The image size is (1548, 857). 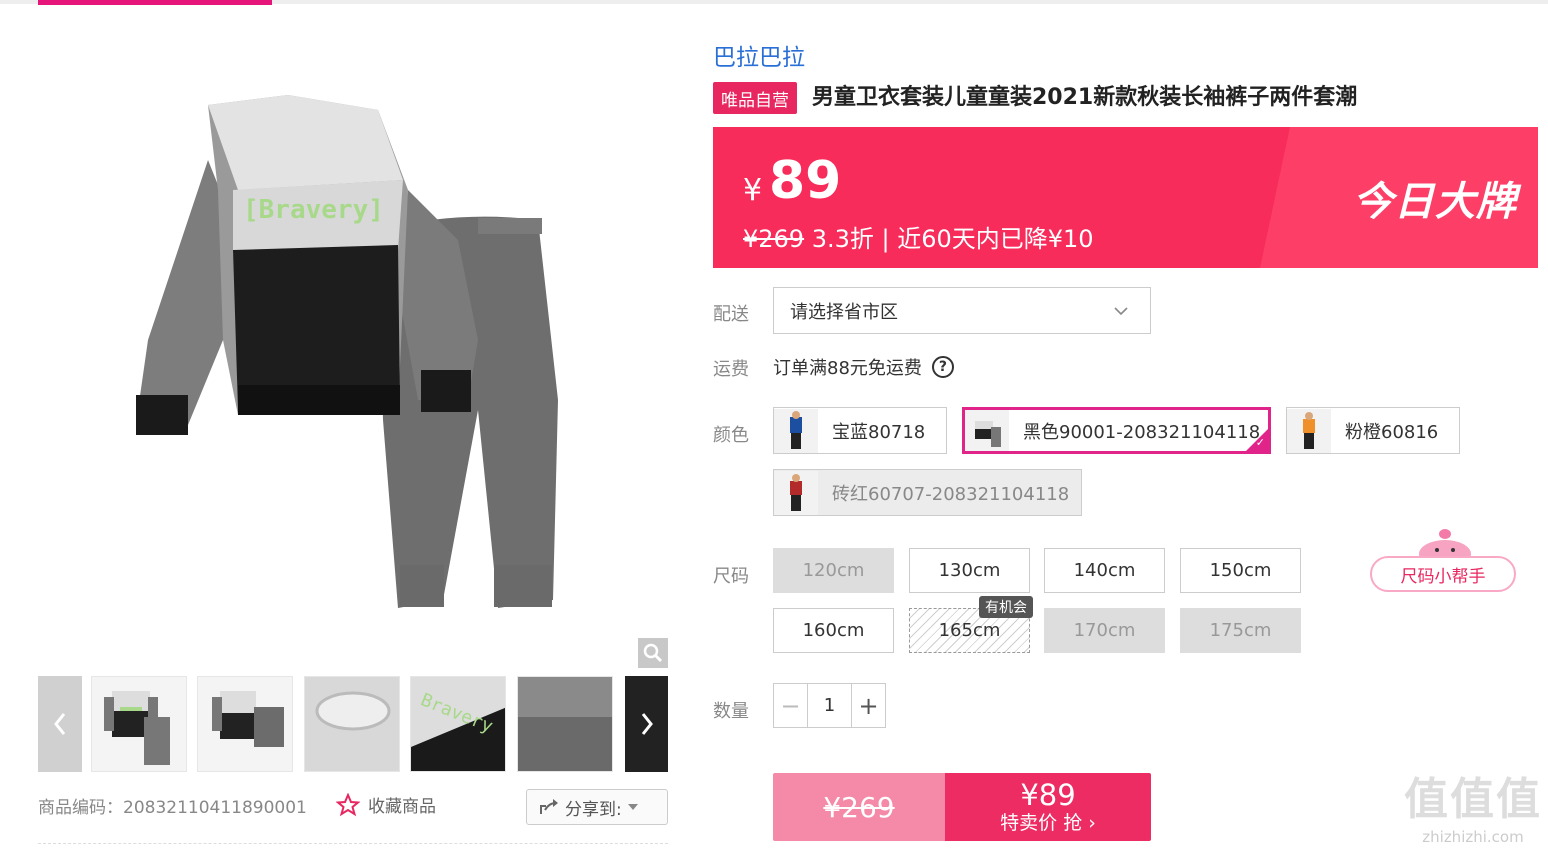 I want to click on quantity-increment-button: +, so click(x=868, y=705).